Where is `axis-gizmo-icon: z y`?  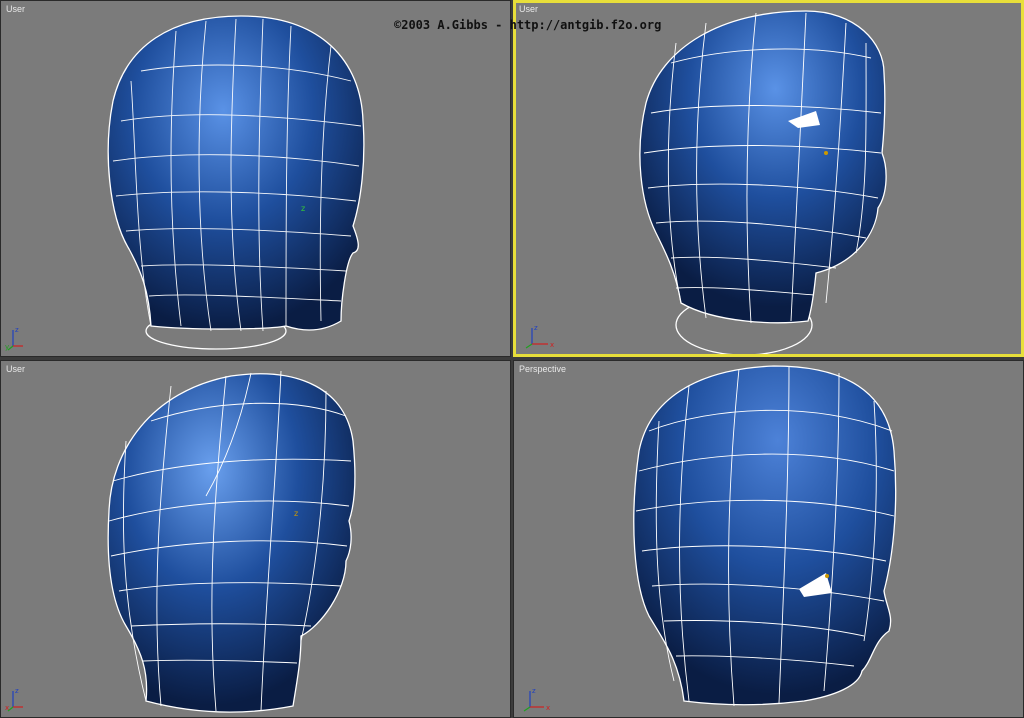 axis-gizmo-icon: z y is located at coordinates (14, 338).